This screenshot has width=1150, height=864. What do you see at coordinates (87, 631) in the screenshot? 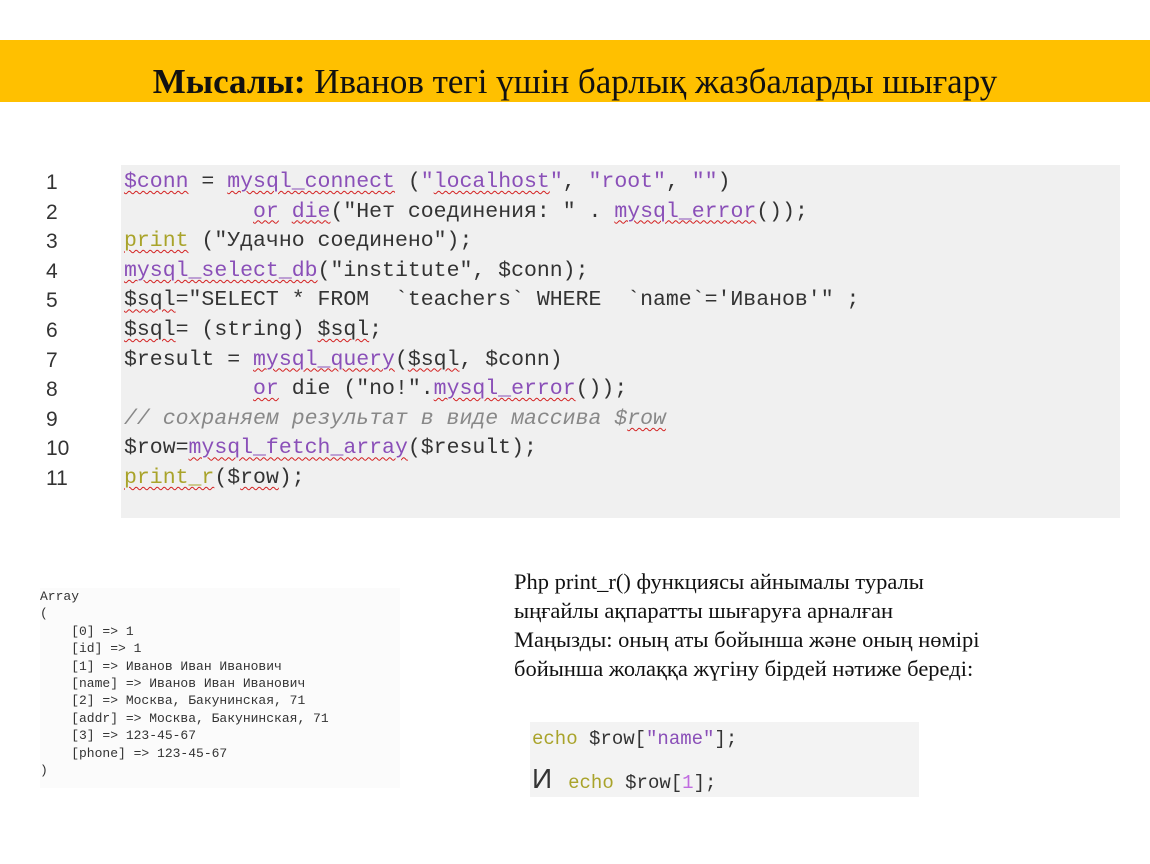
I see `output-line: [0] => 1` at bounding box center [87, 631].